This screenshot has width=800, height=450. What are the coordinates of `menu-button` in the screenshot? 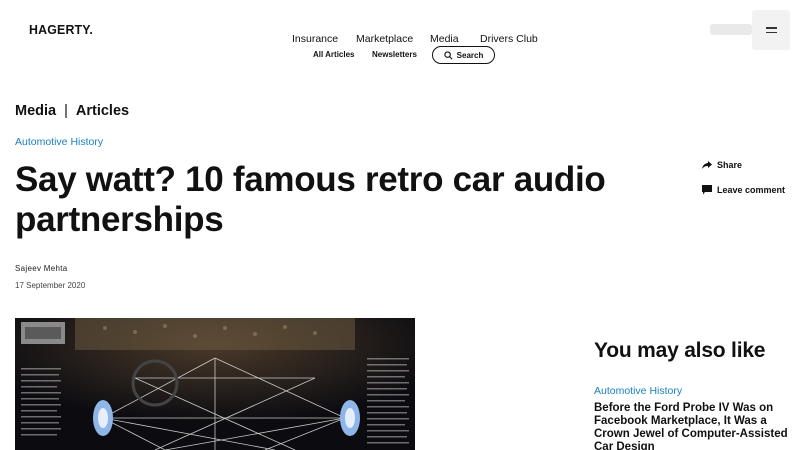 It's located at (771, 30).